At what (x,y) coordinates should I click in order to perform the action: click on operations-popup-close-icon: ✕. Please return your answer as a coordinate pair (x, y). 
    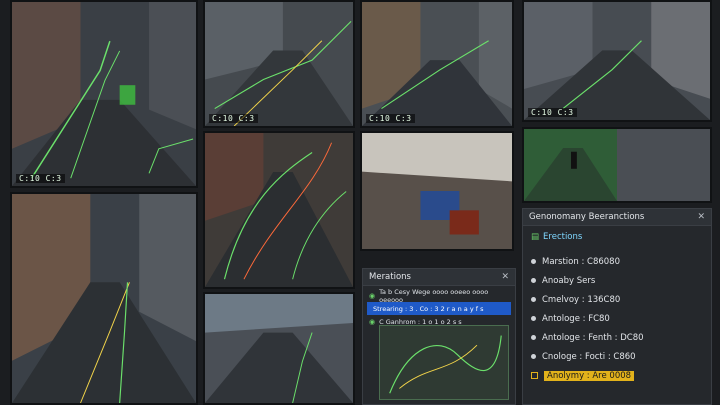
    Looking at the image, I should click on (505, 277).